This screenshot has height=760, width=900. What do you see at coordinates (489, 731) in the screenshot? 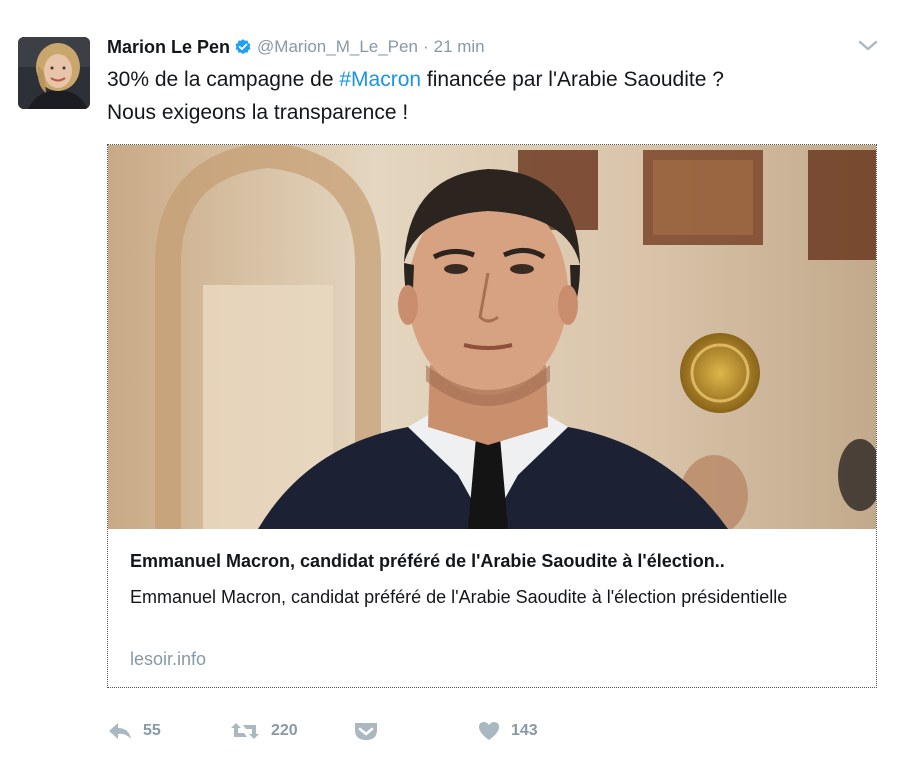
I see `heart-icon` at bounding box center [489, 731].